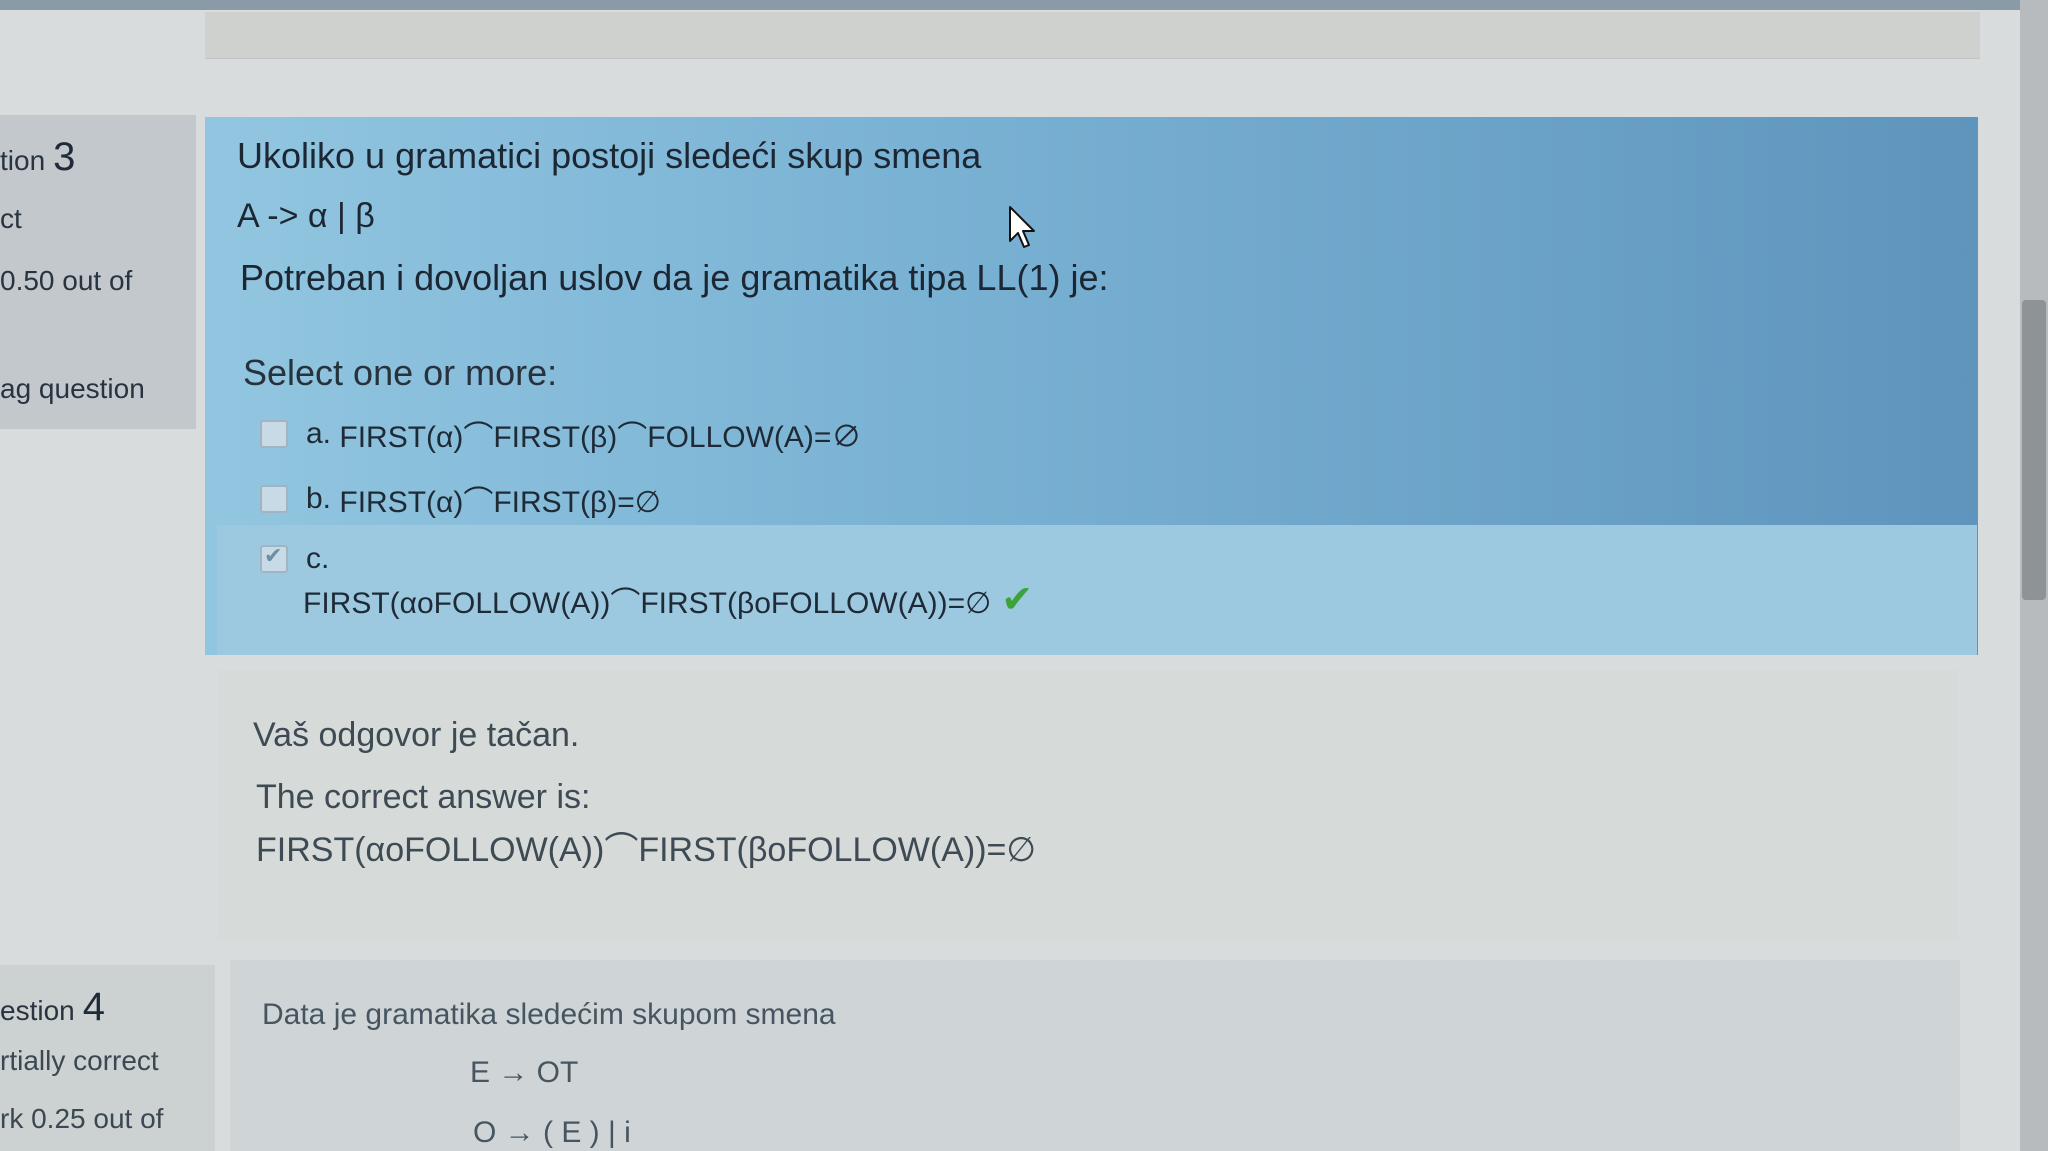  What do you see at coordinates (1022, 227) in the screenshot?
I see `mouse-cursor-icon` at bounding box center [1022, 227].